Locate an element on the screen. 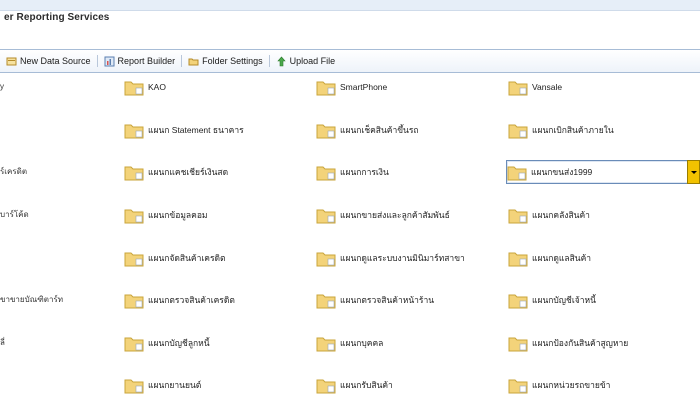 This screenshot has width=700, height=416. item-menu-dropdown-button is located at coordinates (693, 172).